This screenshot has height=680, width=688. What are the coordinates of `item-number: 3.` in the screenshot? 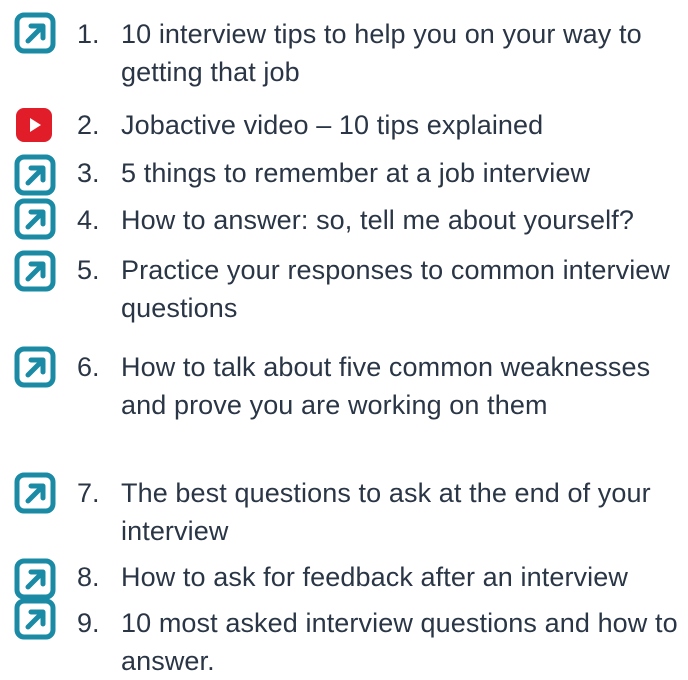 It's located at (88, 173).